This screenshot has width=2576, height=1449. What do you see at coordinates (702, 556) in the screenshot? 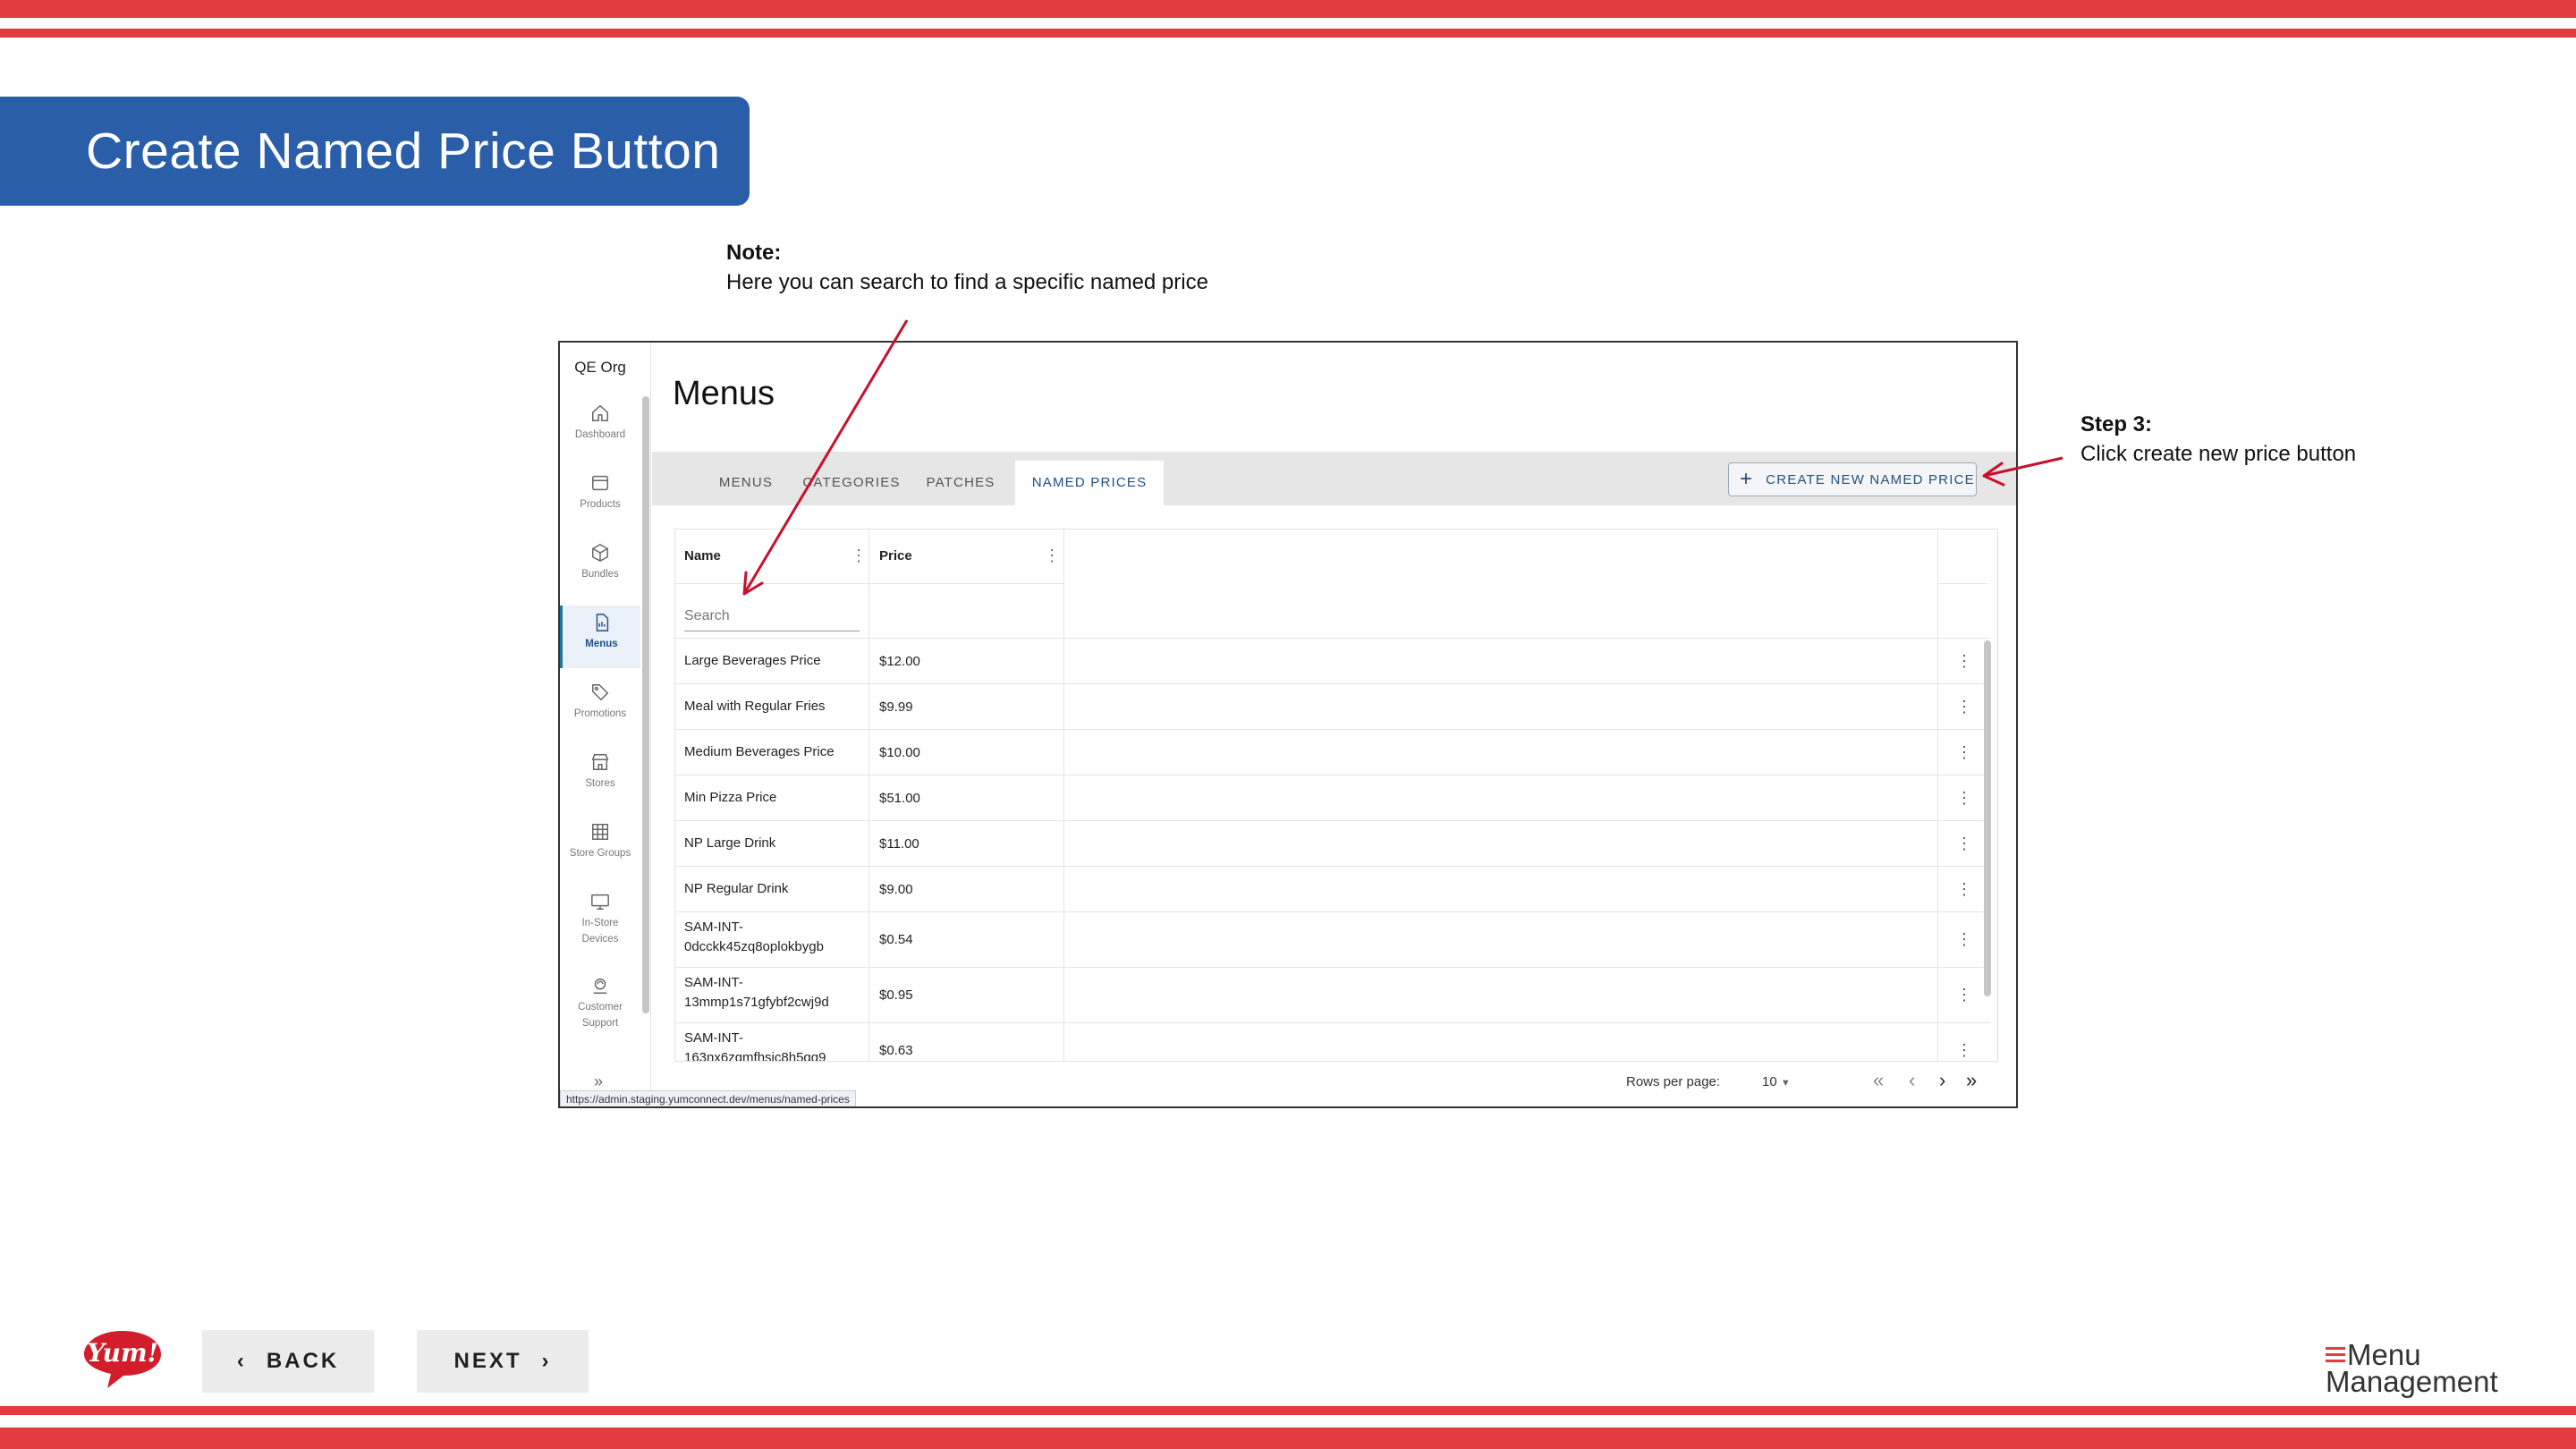
I see `column-header-name: Name` at bounding box center [702, 556].